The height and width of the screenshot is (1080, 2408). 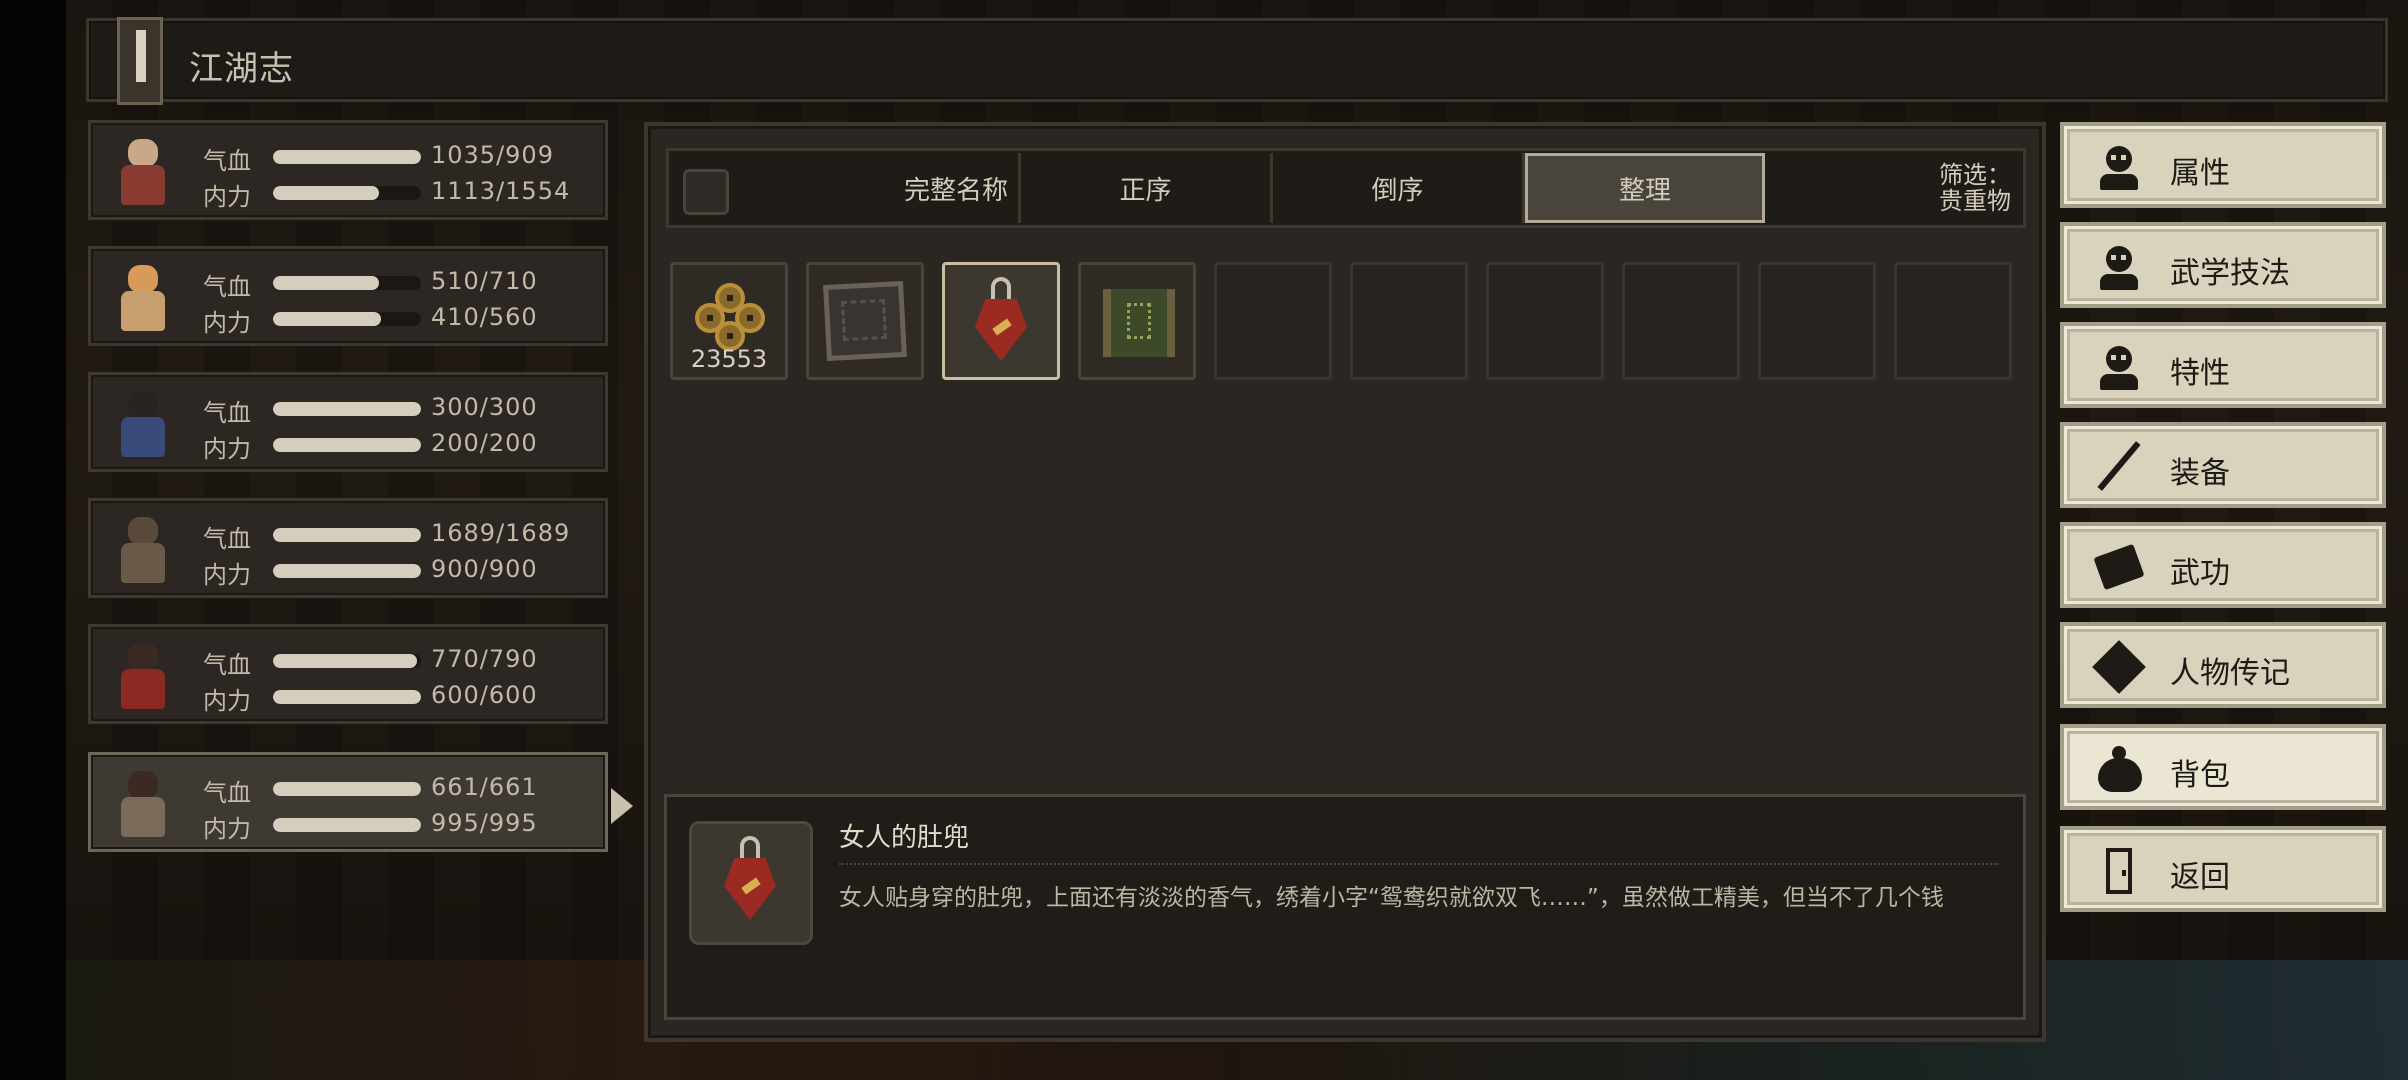 I want to click on hp-value: 770/790, so click(x=484, y=659).